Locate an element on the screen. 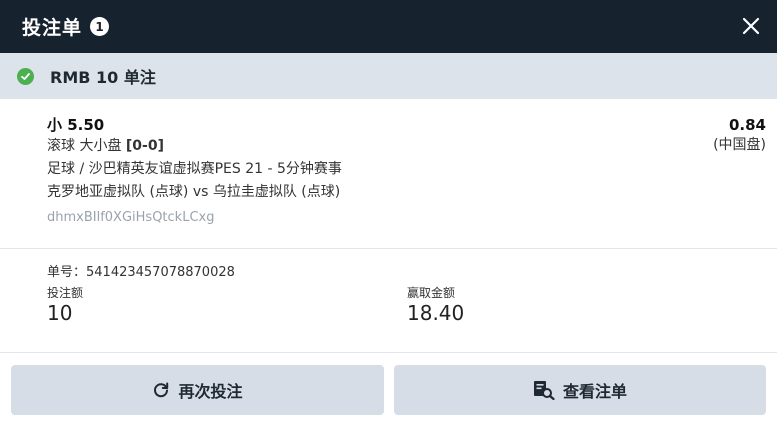  stake-block: 投注额 10 is located at coordinates (227, 306).